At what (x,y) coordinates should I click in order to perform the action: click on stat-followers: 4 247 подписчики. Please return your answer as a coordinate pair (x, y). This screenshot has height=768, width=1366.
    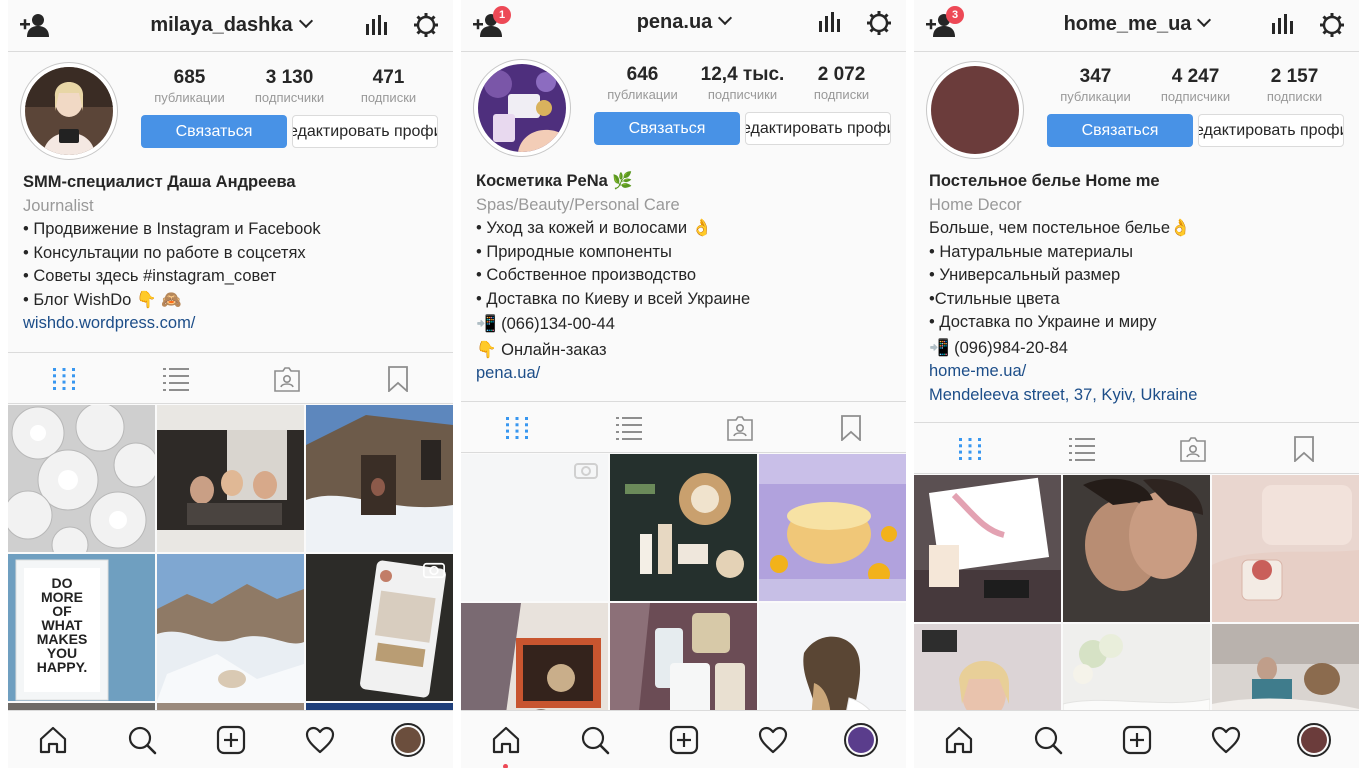
    Looking at the image, I should click on (1195, 85).